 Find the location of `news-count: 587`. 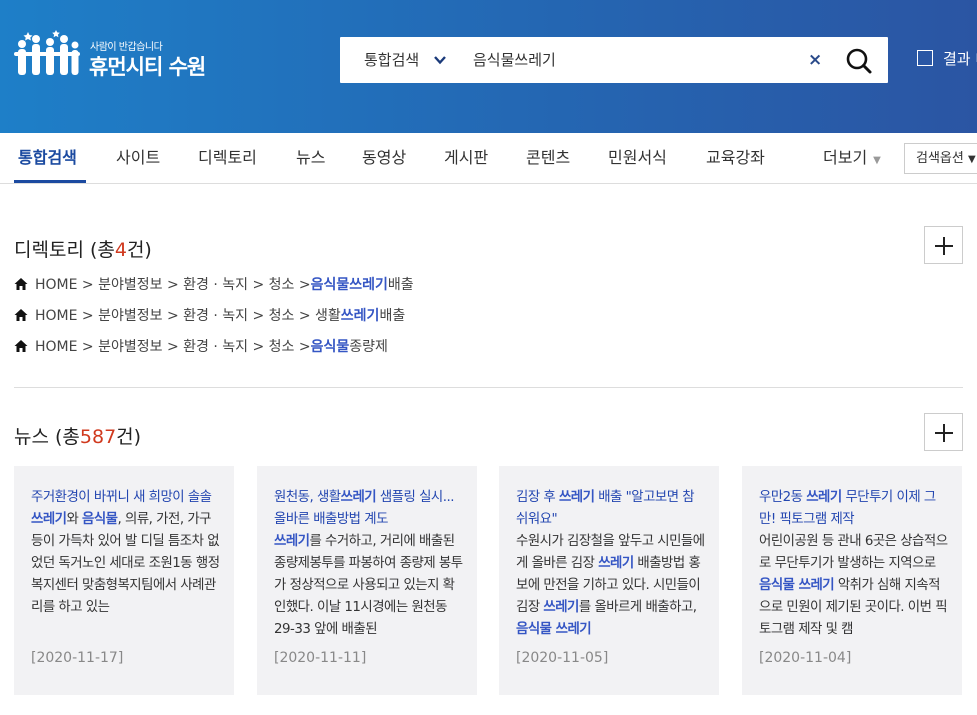

news-count: 587 is located at coordinates (98, 437).